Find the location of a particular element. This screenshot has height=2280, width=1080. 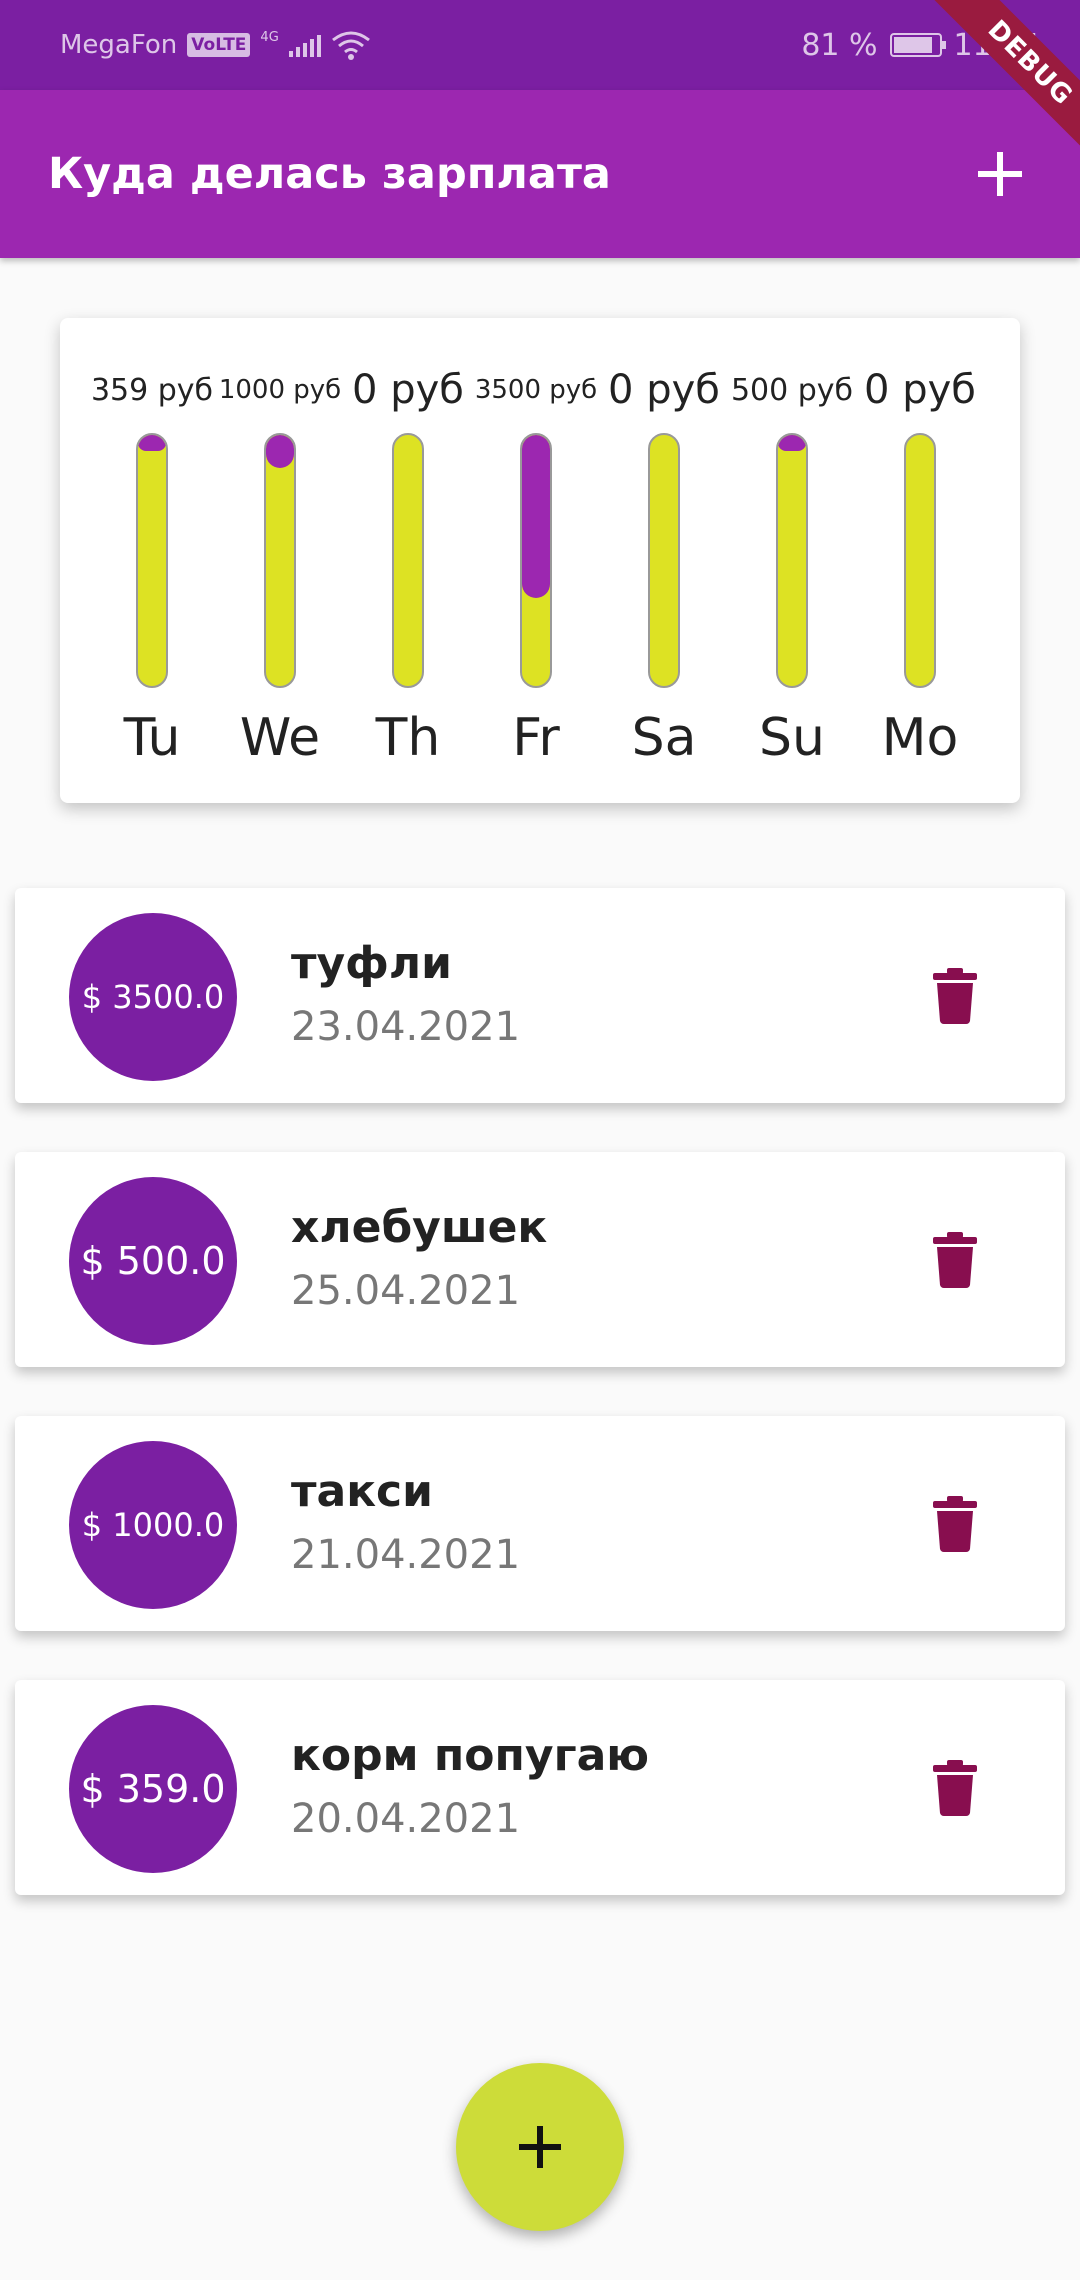

chart-bar-we: 1000 руб We is located at coordinates (280, 560).